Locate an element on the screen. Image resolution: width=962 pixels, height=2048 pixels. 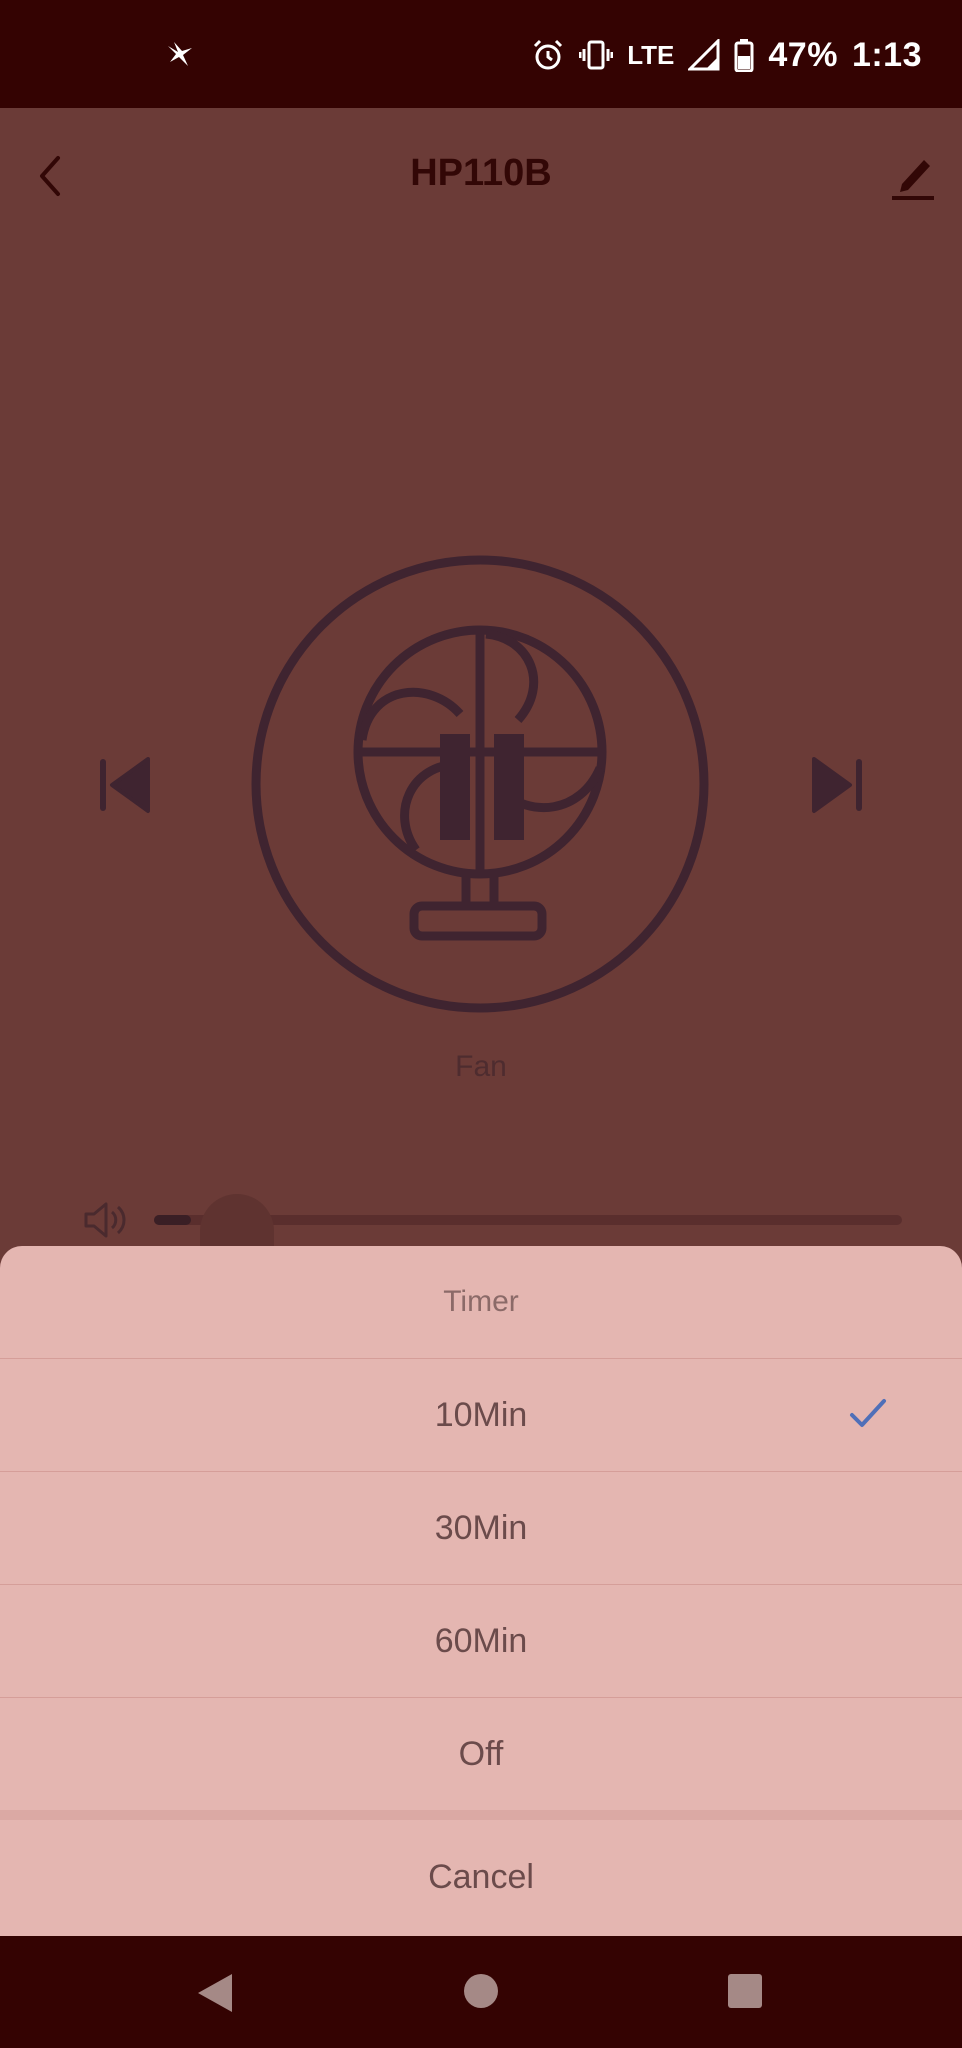
page-title: HP110B is located at coordinates (481, 173).